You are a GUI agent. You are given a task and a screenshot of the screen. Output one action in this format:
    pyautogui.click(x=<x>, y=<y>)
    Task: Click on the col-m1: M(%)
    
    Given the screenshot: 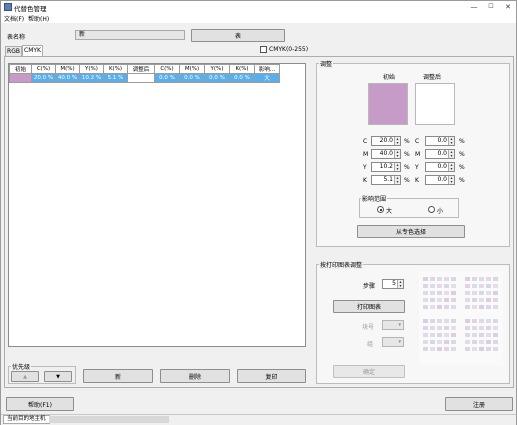 What is the action you would take?
    pyautogui.click(x=67, y=69)
    